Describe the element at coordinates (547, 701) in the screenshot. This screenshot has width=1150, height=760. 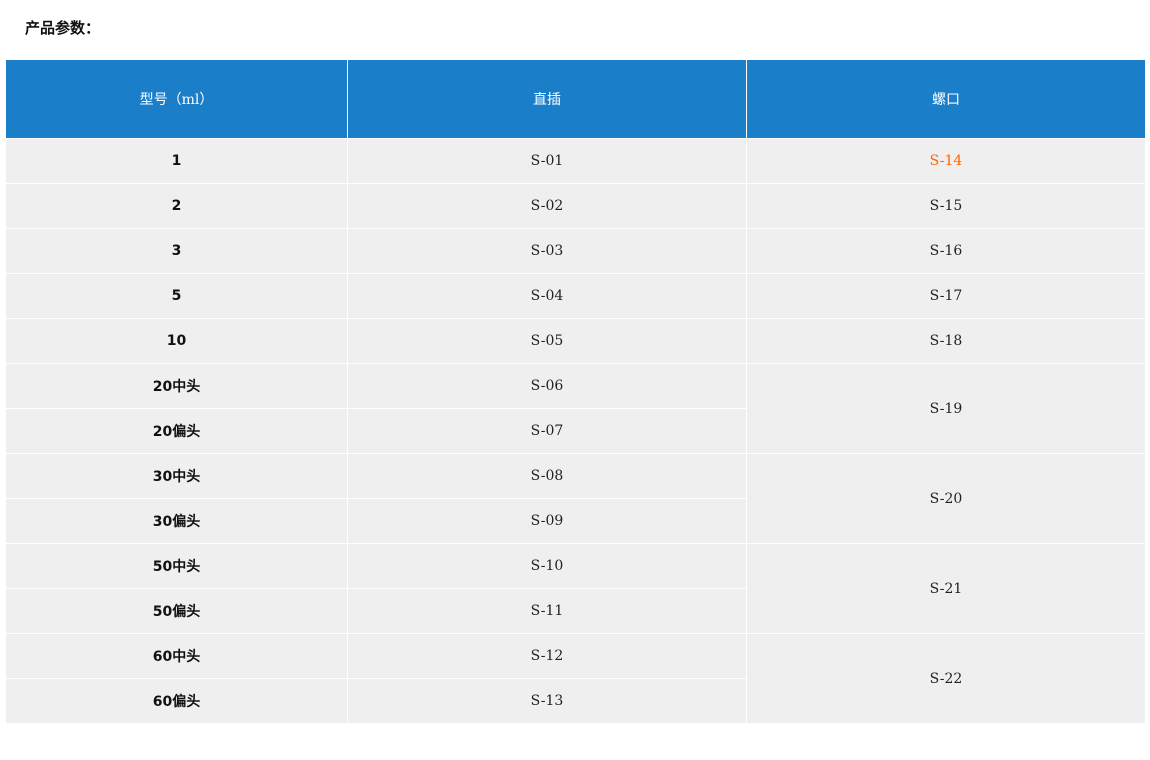
I see `direct-cell: S-13` at that location.